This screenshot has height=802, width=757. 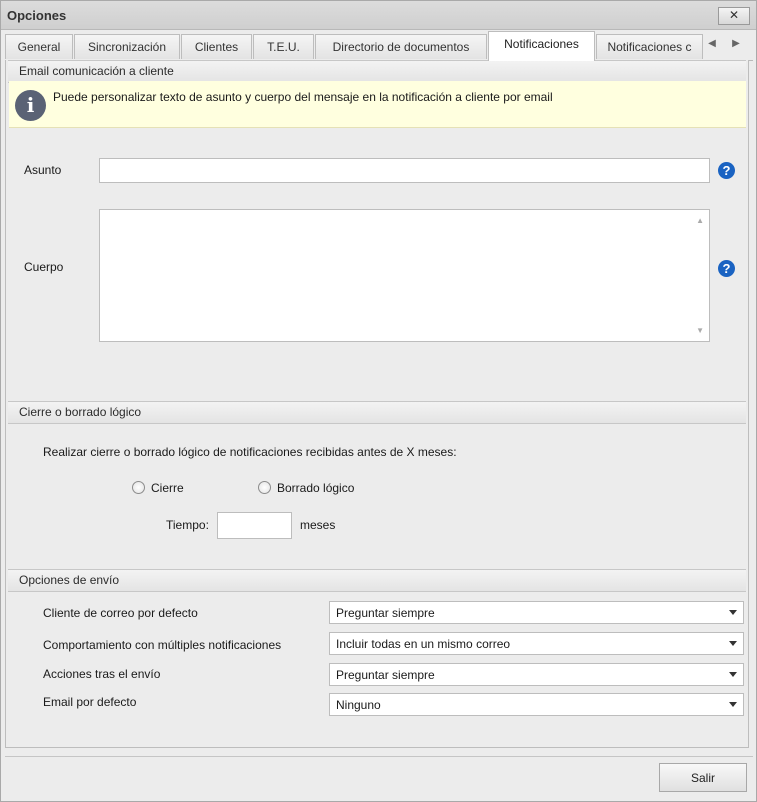 I want to click on email-section-title: Email comunicación a cliente, so click(x=96, y=71).